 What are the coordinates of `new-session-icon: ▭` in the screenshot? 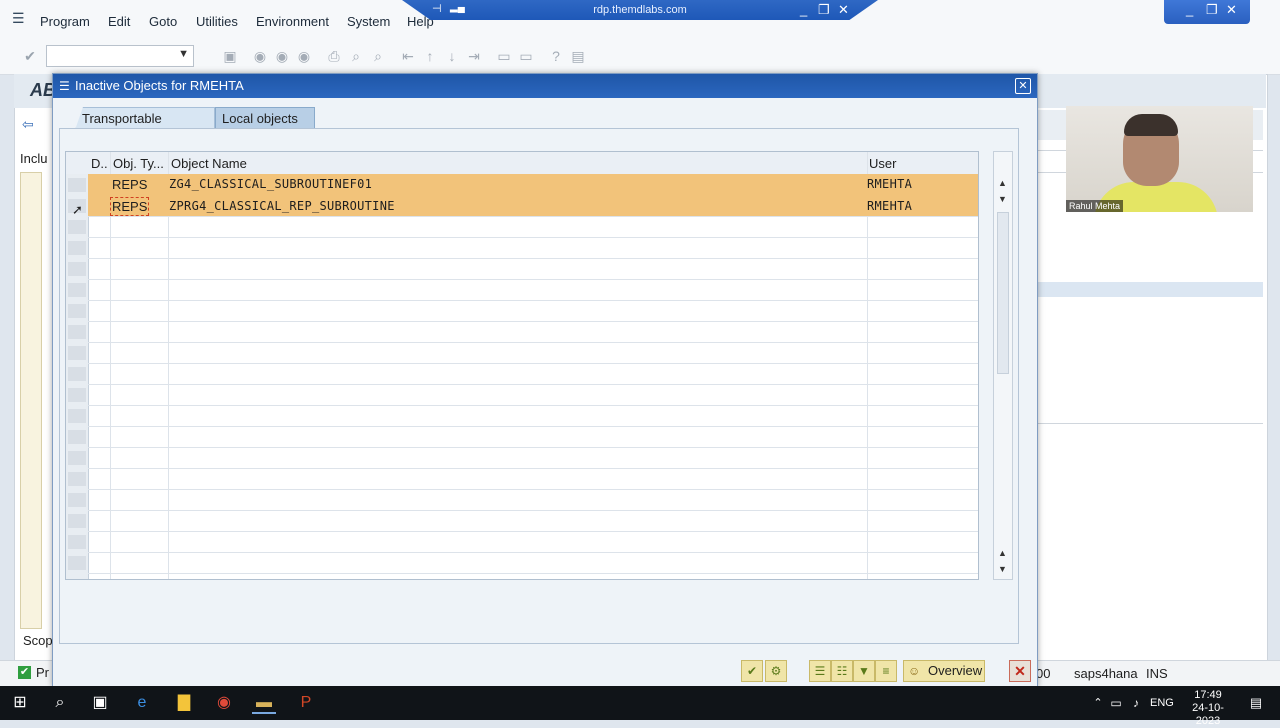 It's located at (504, 56).